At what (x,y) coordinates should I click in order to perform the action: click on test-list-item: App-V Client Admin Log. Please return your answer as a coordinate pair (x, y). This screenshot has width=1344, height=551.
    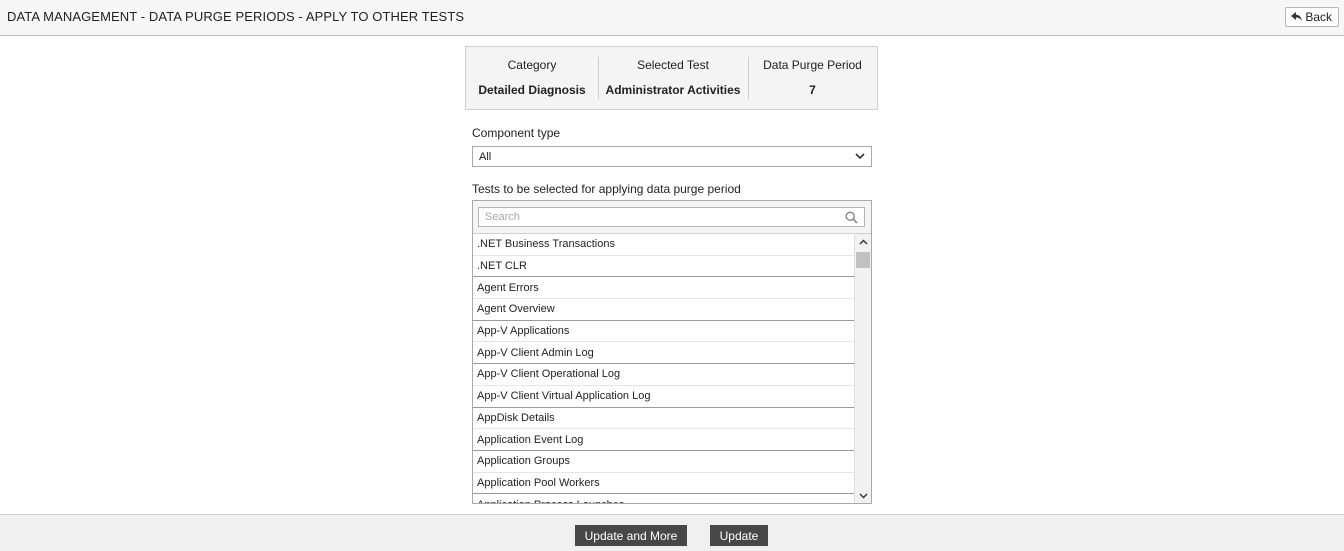
    Looking at the image, I should click on (664, 353).